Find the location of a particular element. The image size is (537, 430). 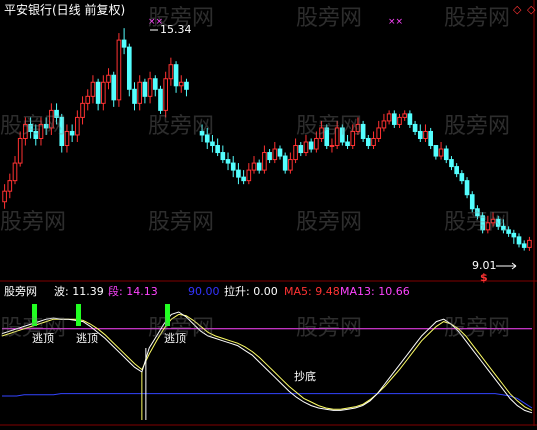

ind-item-lift: 拉升: 0.00 is located at coordinates (251, 291).